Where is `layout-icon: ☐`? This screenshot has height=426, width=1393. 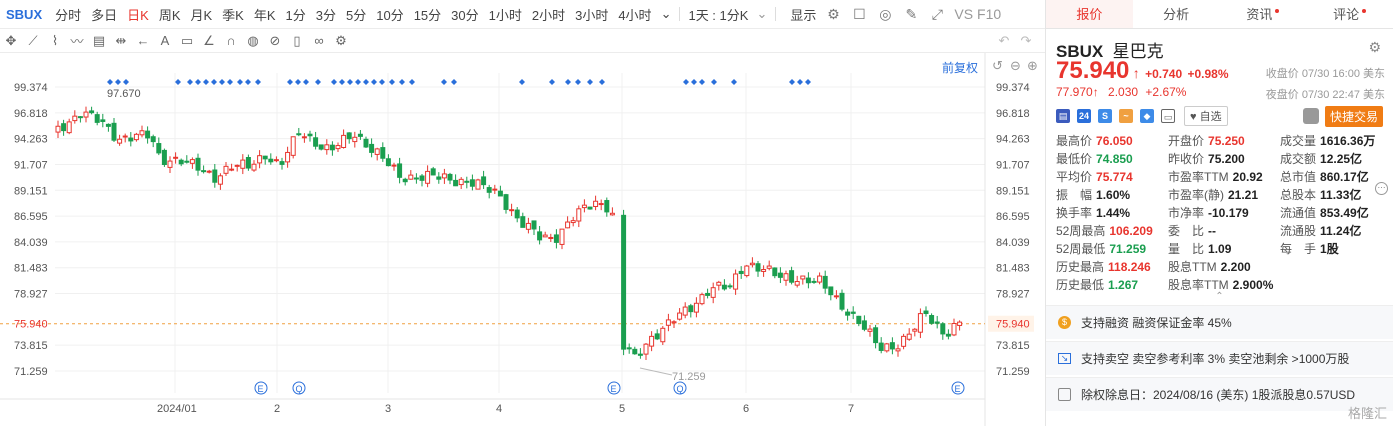
layout-icon: ☐ is located at coordinates (859, 14).